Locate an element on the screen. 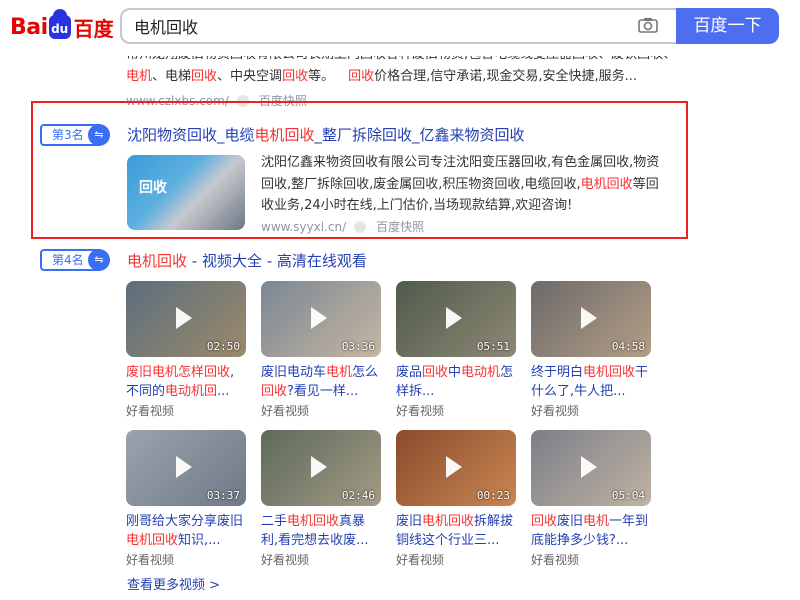  more-videos-link: 查看更多视频 > is located at coordinates (173, 583).